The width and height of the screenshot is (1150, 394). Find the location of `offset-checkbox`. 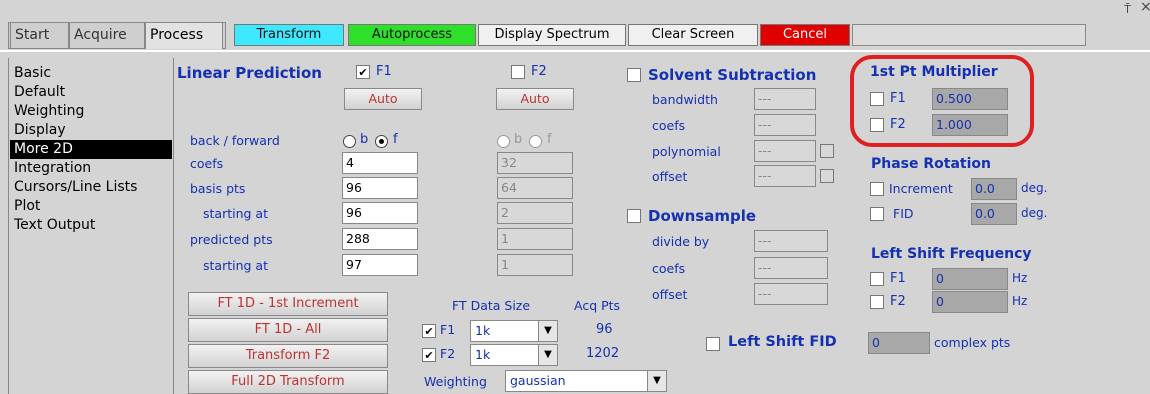

offset-checkbox is located at coordinates (827, 176).